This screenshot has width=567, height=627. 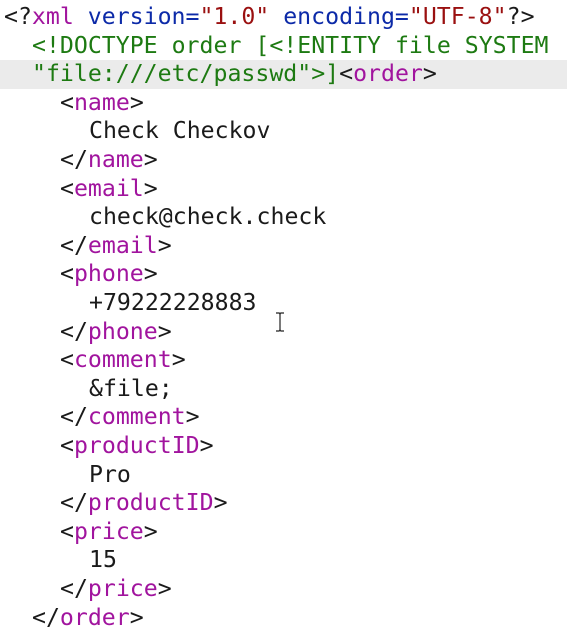 I want to click on line-email-value: check@check.check, so click(x=283, y=217).